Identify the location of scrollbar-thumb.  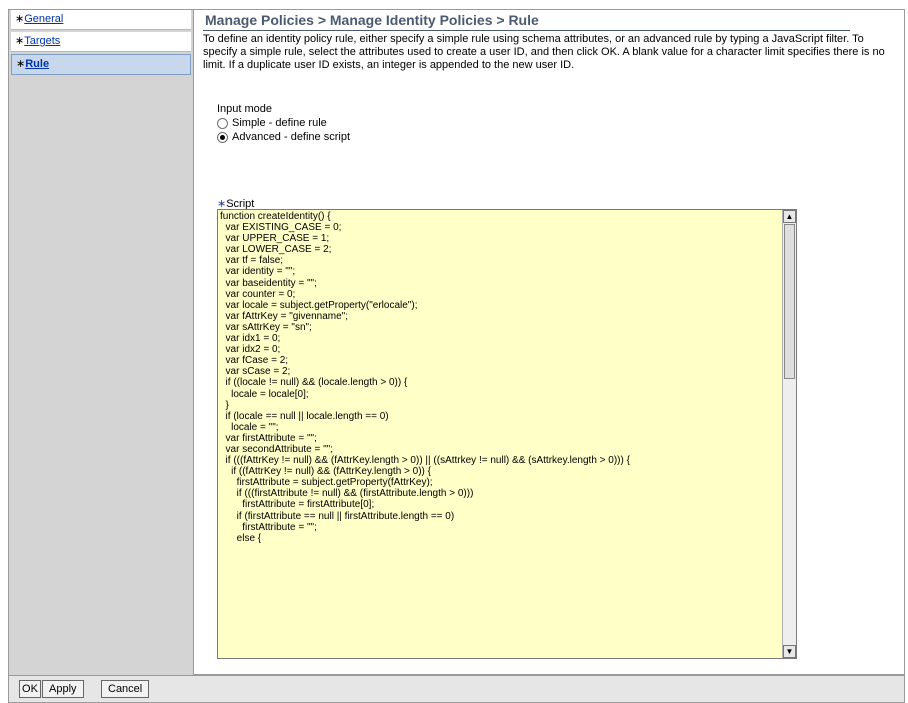
(789, 301).